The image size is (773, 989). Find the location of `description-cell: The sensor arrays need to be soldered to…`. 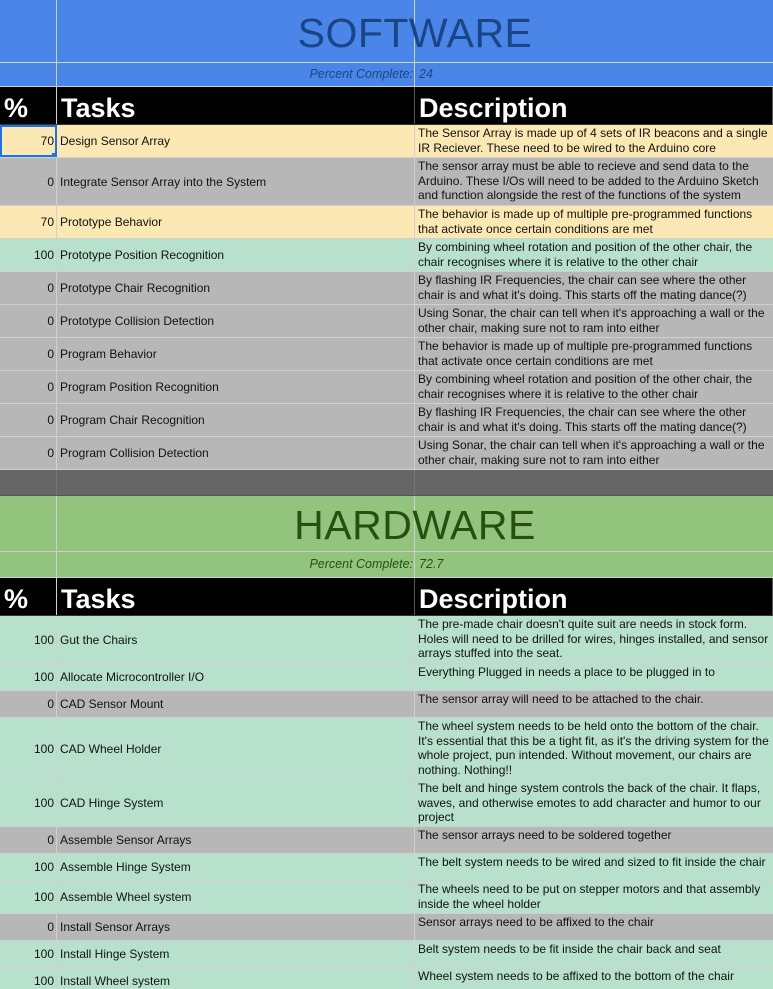

description-cell: The sensor arrays need to be soldered to… is located at coordinates (594, 840).